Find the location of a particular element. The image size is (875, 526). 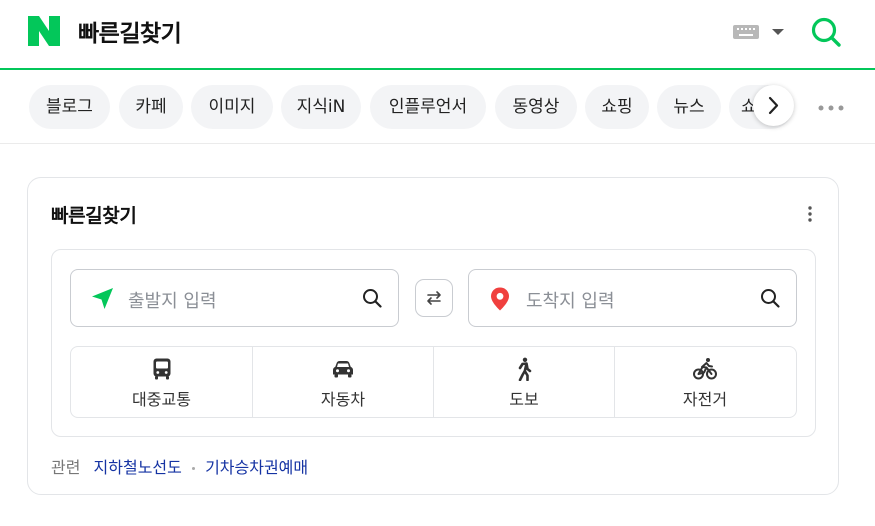

mode-label: 대중교통 is located at coordinates (161, 399).